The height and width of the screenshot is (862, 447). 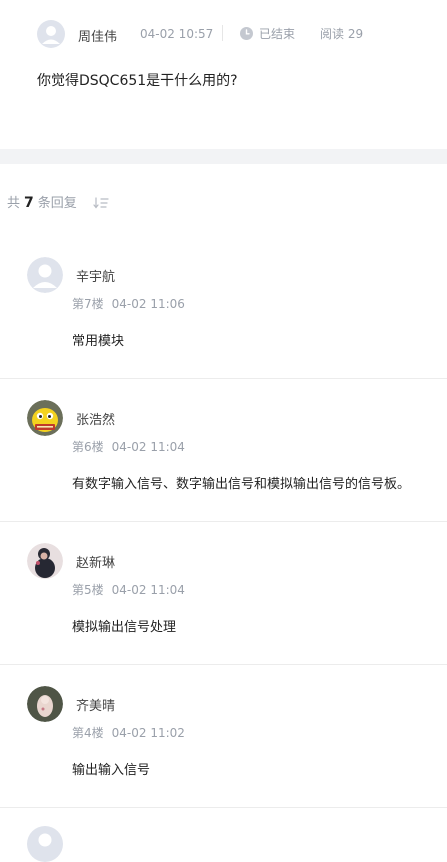 What do you see at coordinates (246, 33) in the screenshot?
I see `clock-icon` at bounding box center [246, 33].